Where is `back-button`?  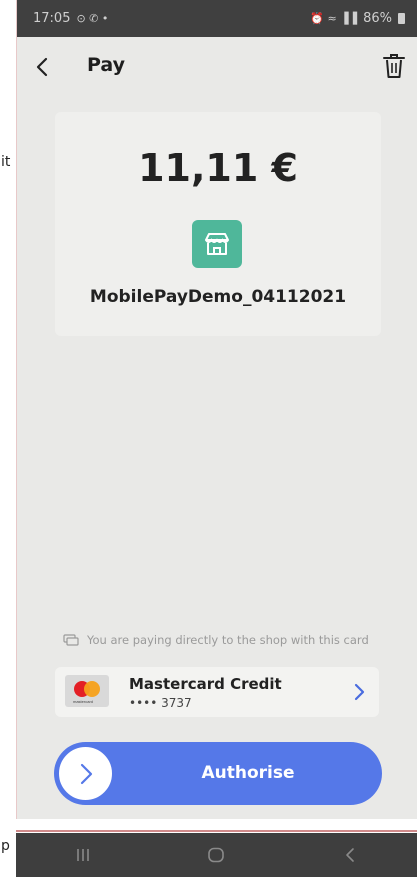 back-button is located at coordinates (43, 67).